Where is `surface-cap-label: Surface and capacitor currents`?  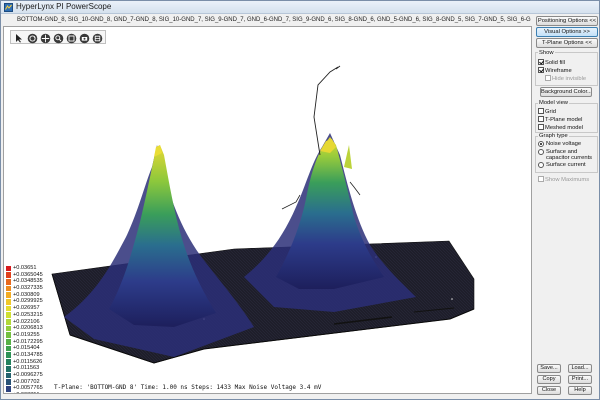 surface-cap-label: Surface and capacitor currents is located at coordinates (569, 155).